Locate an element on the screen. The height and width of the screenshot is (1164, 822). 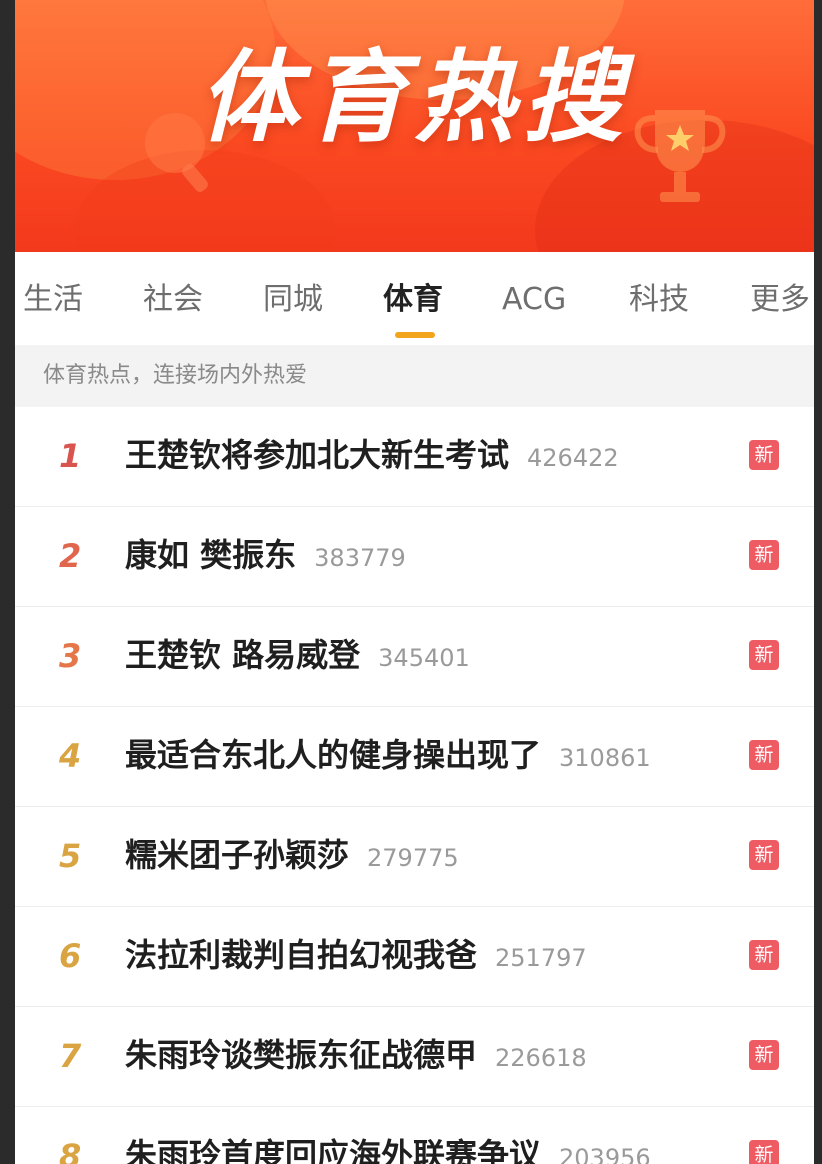
hot-search-item: 1 王楚钦将参加北大新生考试 426422 新 is located at coordinates (414, 457).